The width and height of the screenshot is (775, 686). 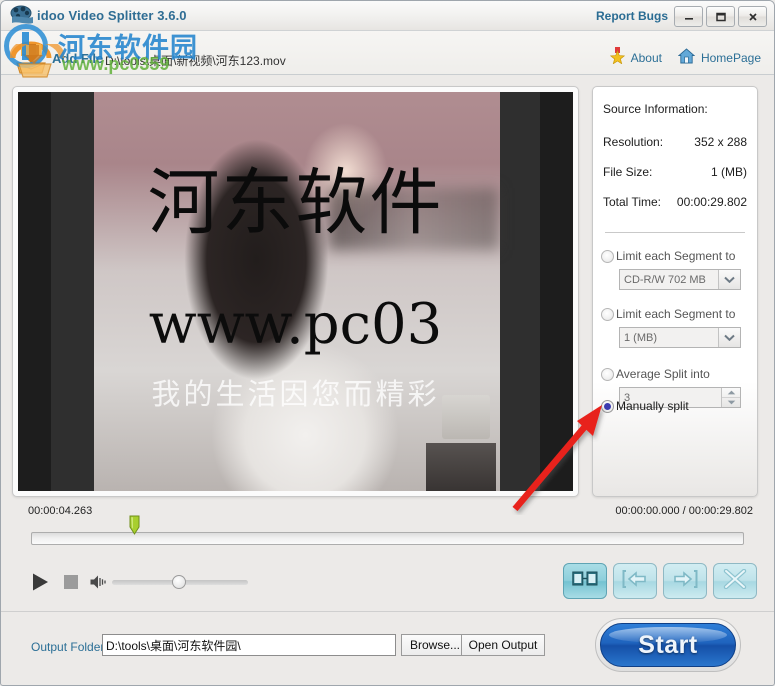 I want to click on radio-manually-split: Manually split, so click(x=675, y=406).